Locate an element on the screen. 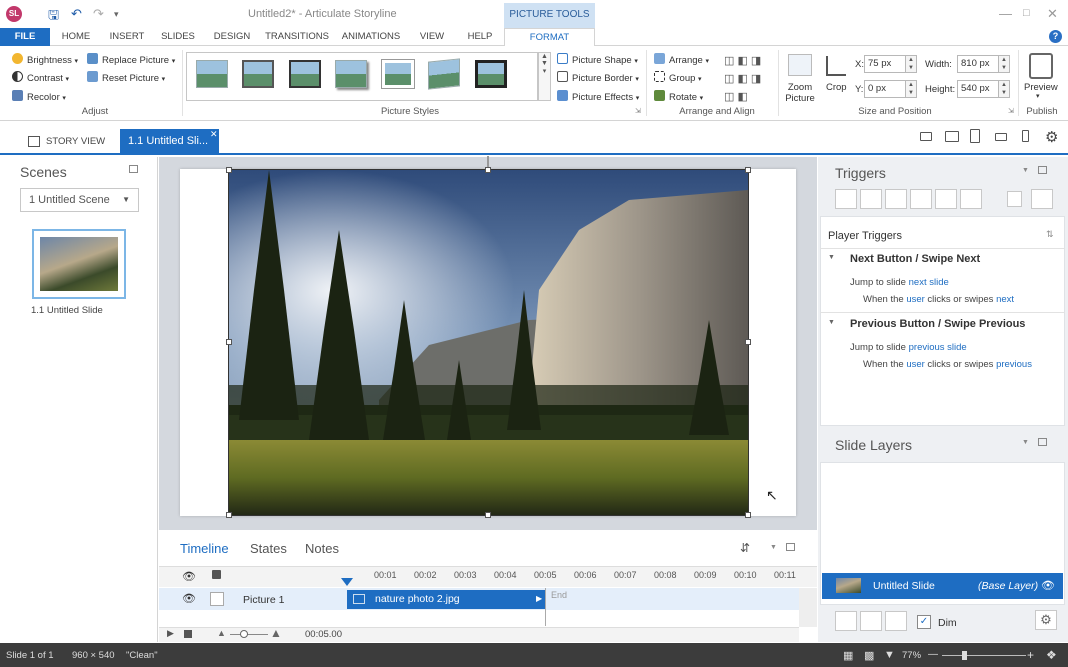 This screenshot has width=1068, height=667. new-layer-button is located at coordinates (846, 621).